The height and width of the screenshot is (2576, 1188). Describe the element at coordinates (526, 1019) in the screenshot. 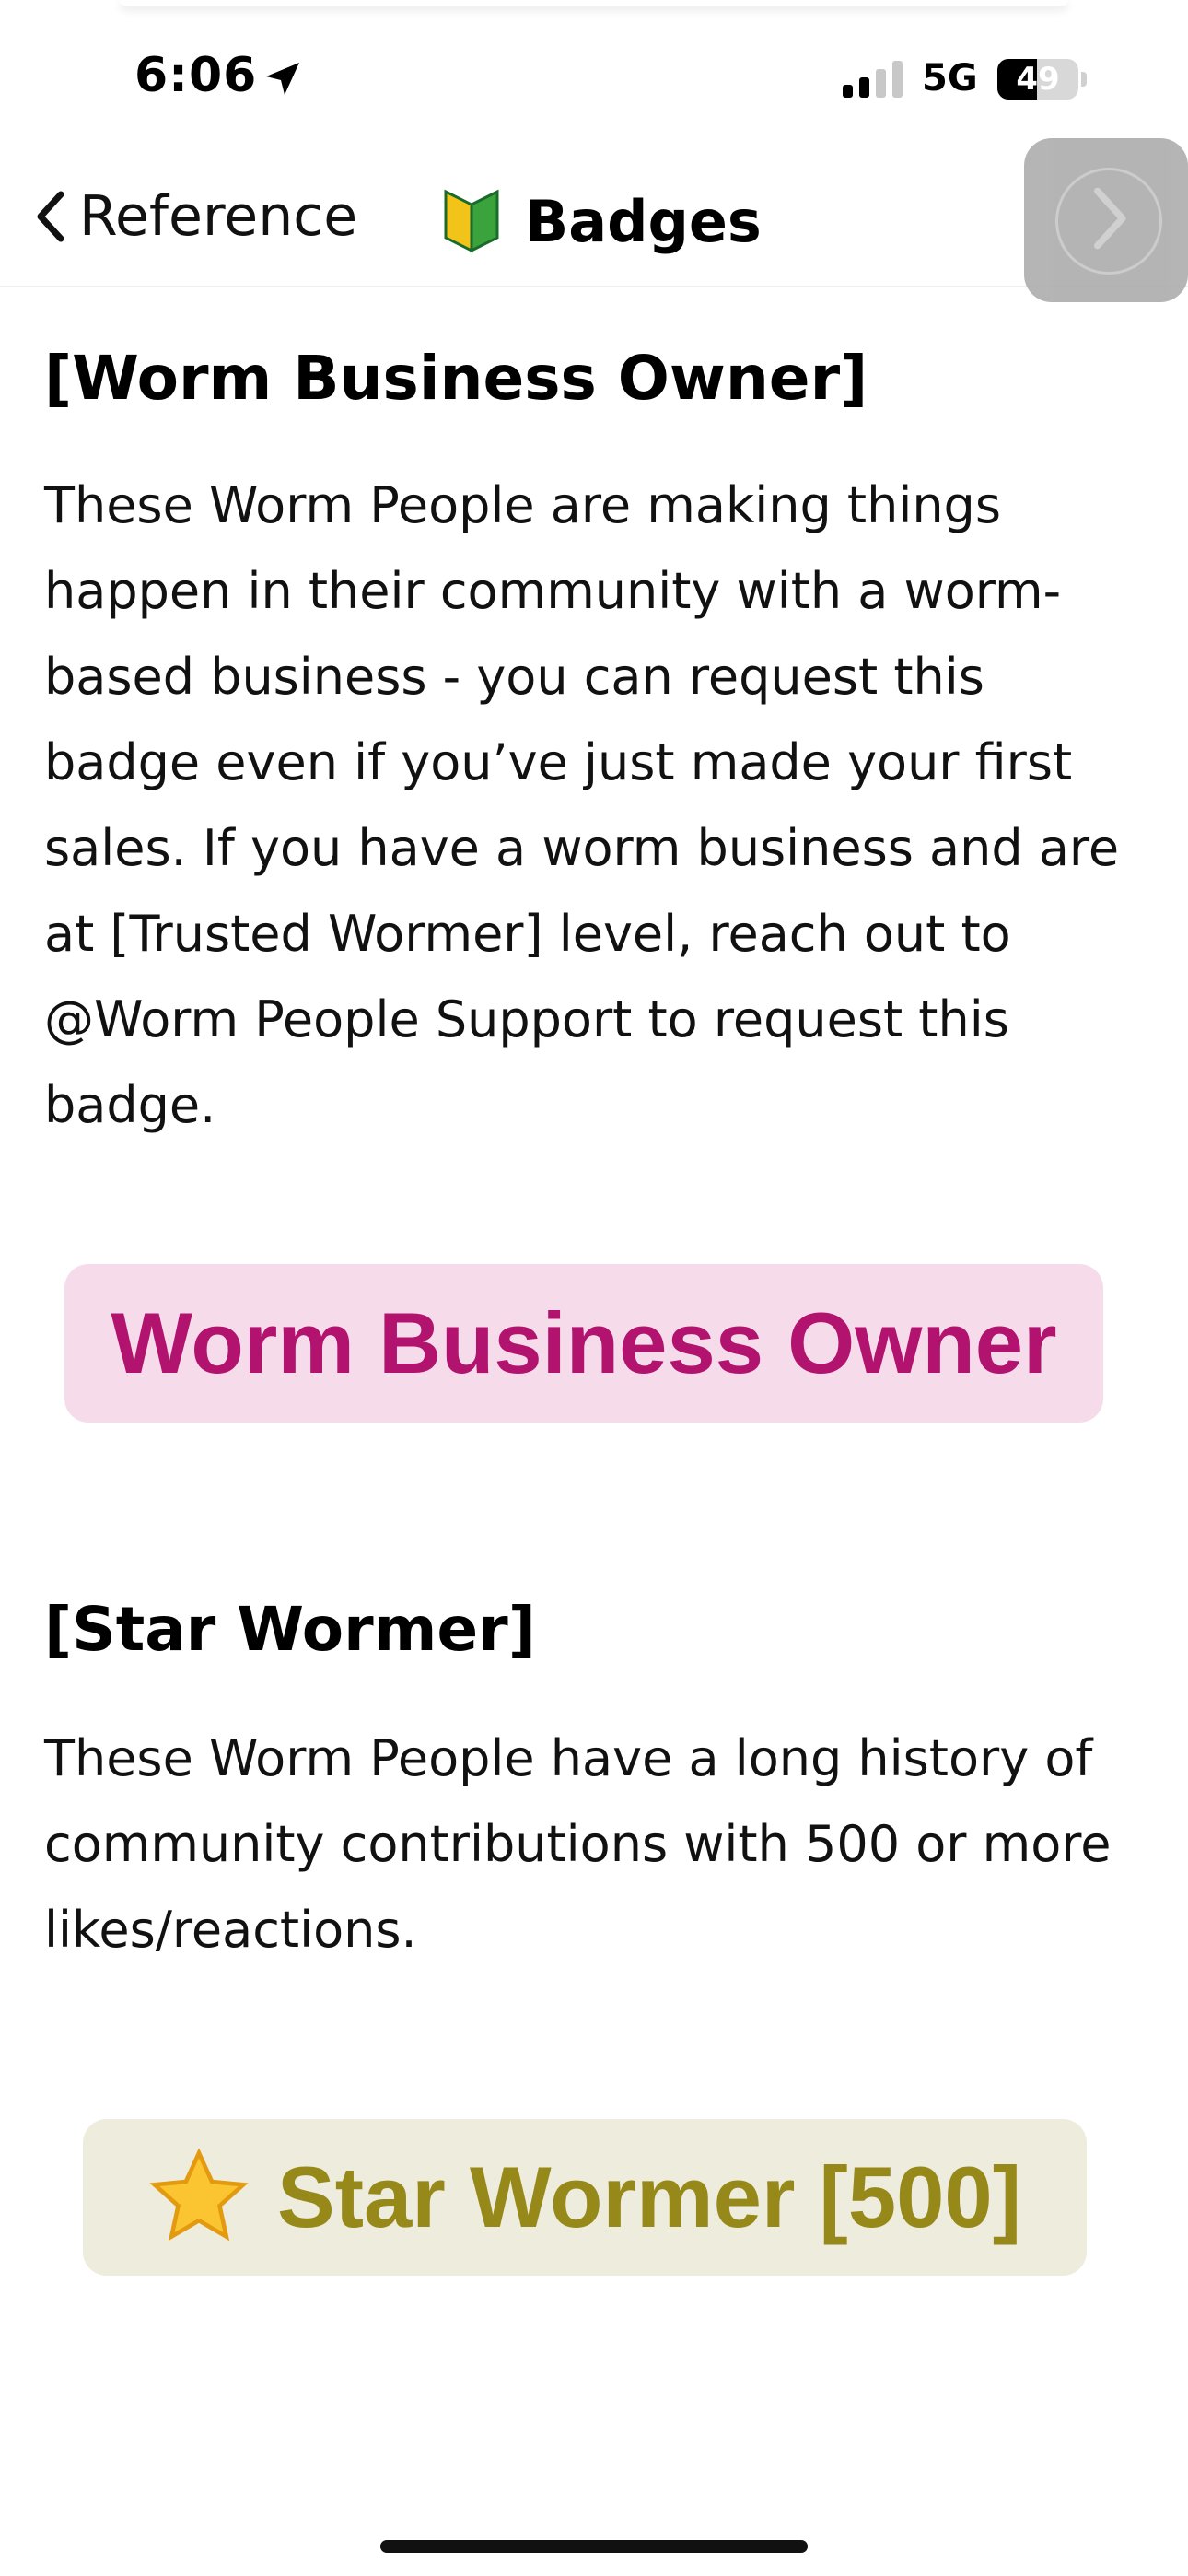

I see `description-line: @Worm People Support to request this` at that location.